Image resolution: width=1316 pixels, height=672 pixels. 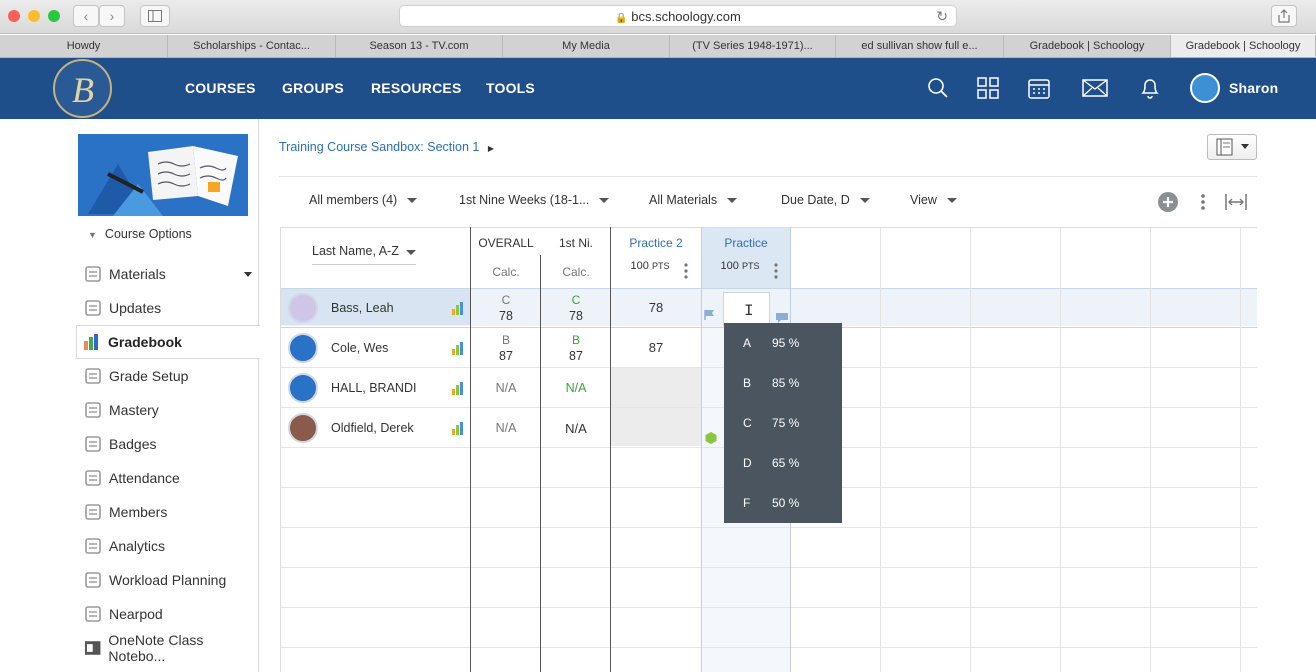 What do you see at coordinates (750, 266) in the screenshot?
I see `practice-pts-unit: PTS` at bounding box center [750, 266].